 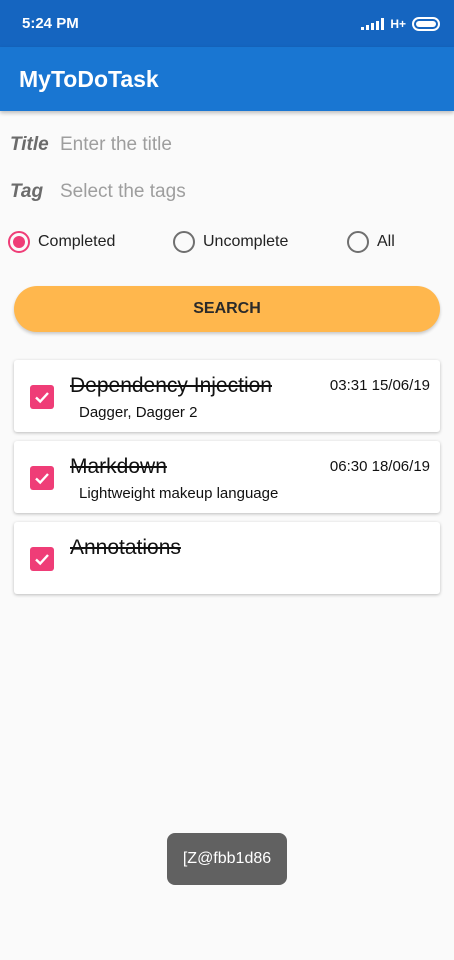 What do you see at coordinates (89, 78) in the screenshot?
I see `app-title: MyToDoTask` at bounding box center [89, 78].